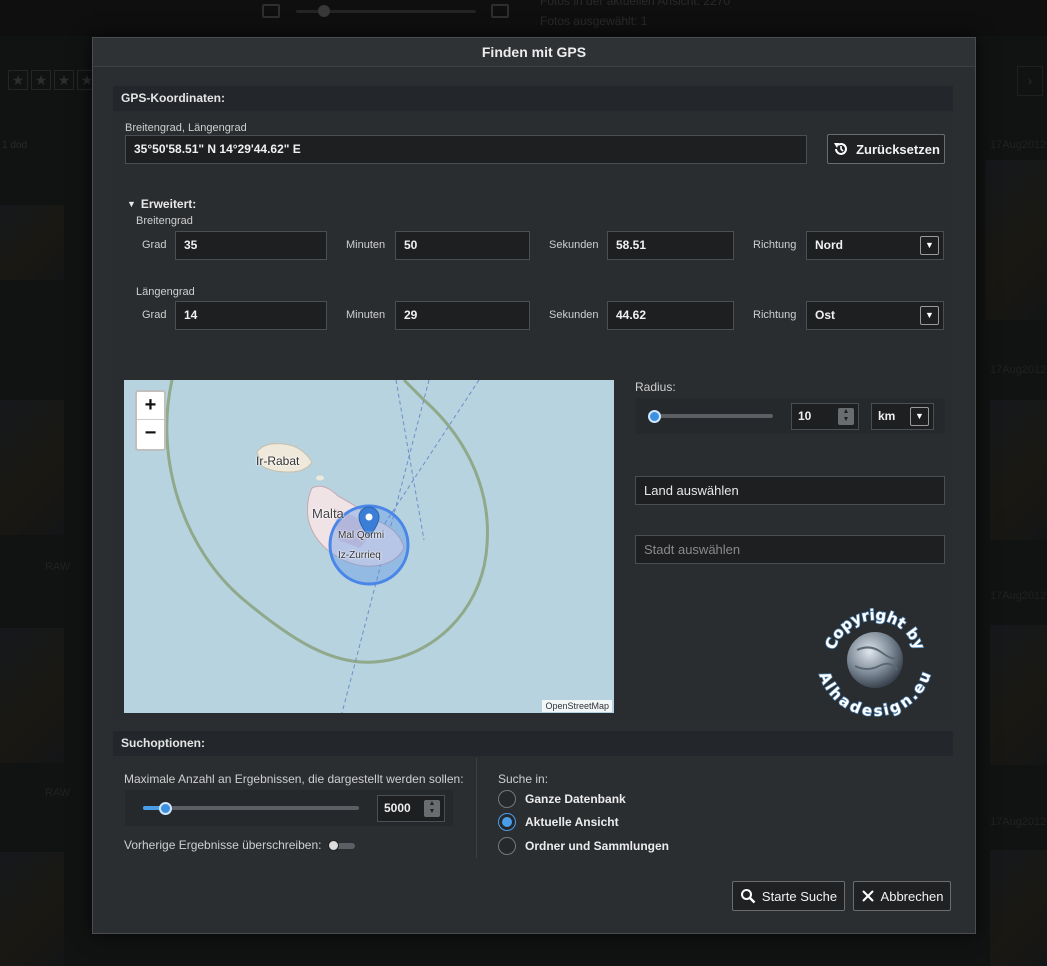  Describe the element at coordinates (790, 490) in the screenshot. I see `country-select: Land auswählen` at that location.